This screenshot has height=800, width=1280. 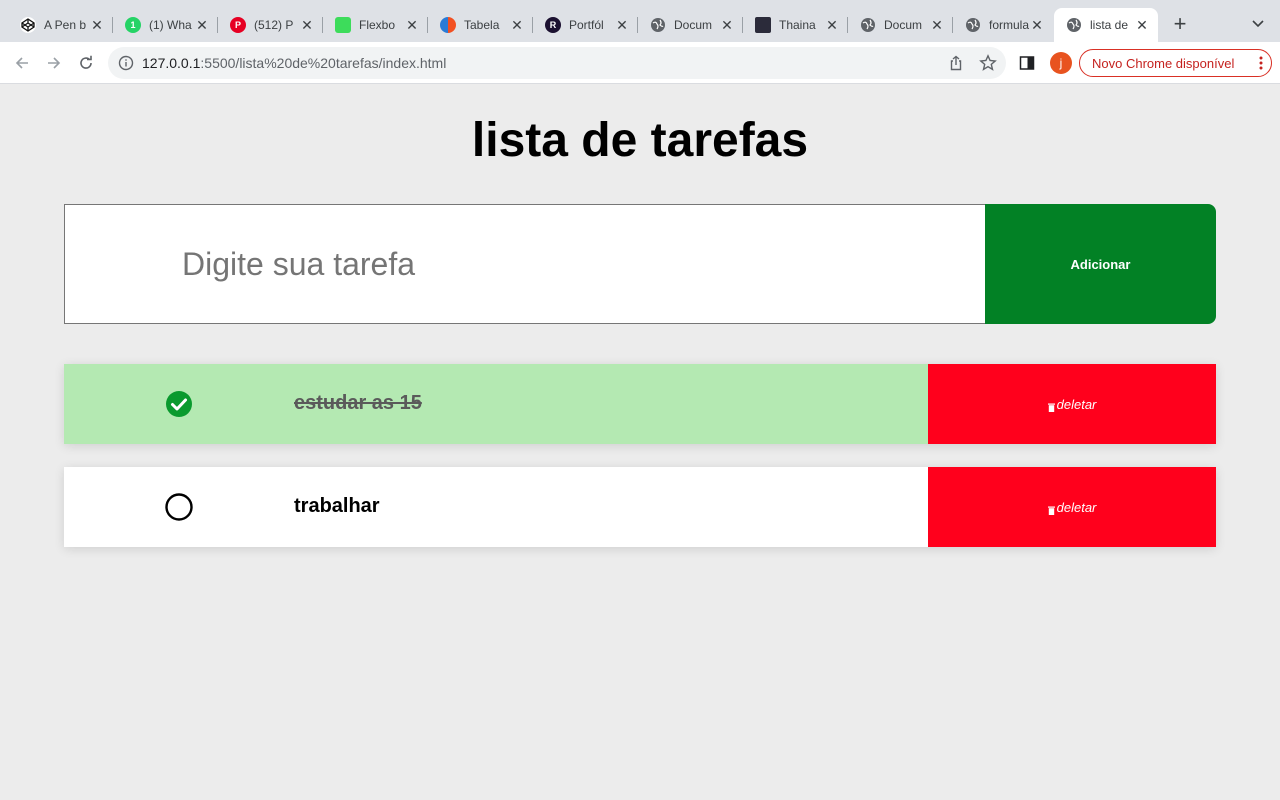 What do you see at coordinates (179, 507) in the screenshot?
I see `circle-unchecked-icon` at bounding box center [179, 507].